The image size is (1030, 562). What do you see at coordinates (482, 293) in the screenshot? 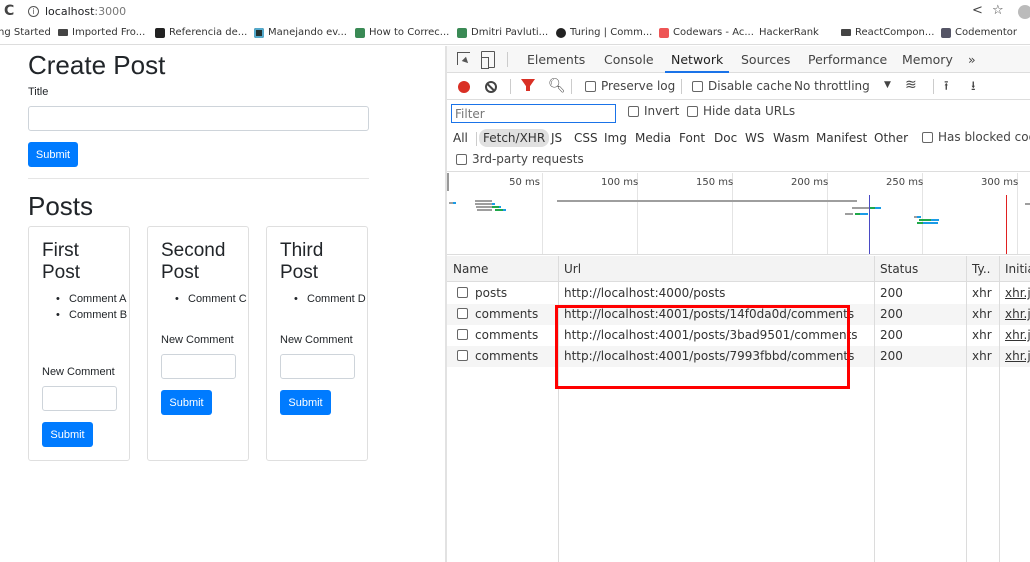
I see `request-name: posts` at bounding box center [482, 293].